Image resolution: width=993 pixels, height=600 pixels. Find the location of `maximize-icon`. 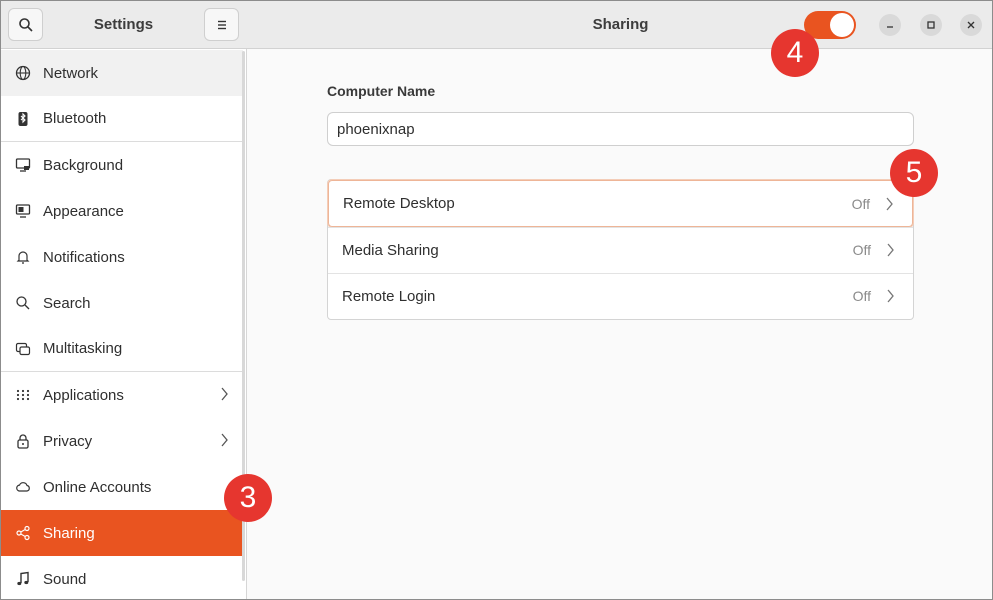

maximize-icon is located at coordinates (931, 25).